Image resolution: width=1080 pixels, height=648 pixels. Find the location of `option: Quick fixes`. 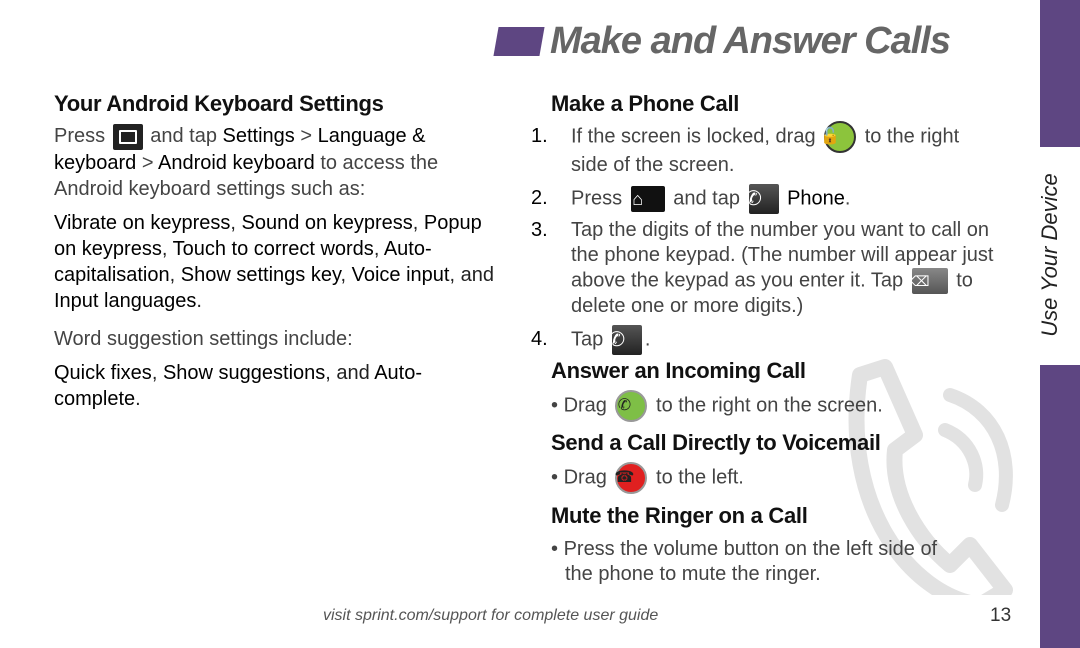

option: Quick fixes is located at coordinates (103, 372).